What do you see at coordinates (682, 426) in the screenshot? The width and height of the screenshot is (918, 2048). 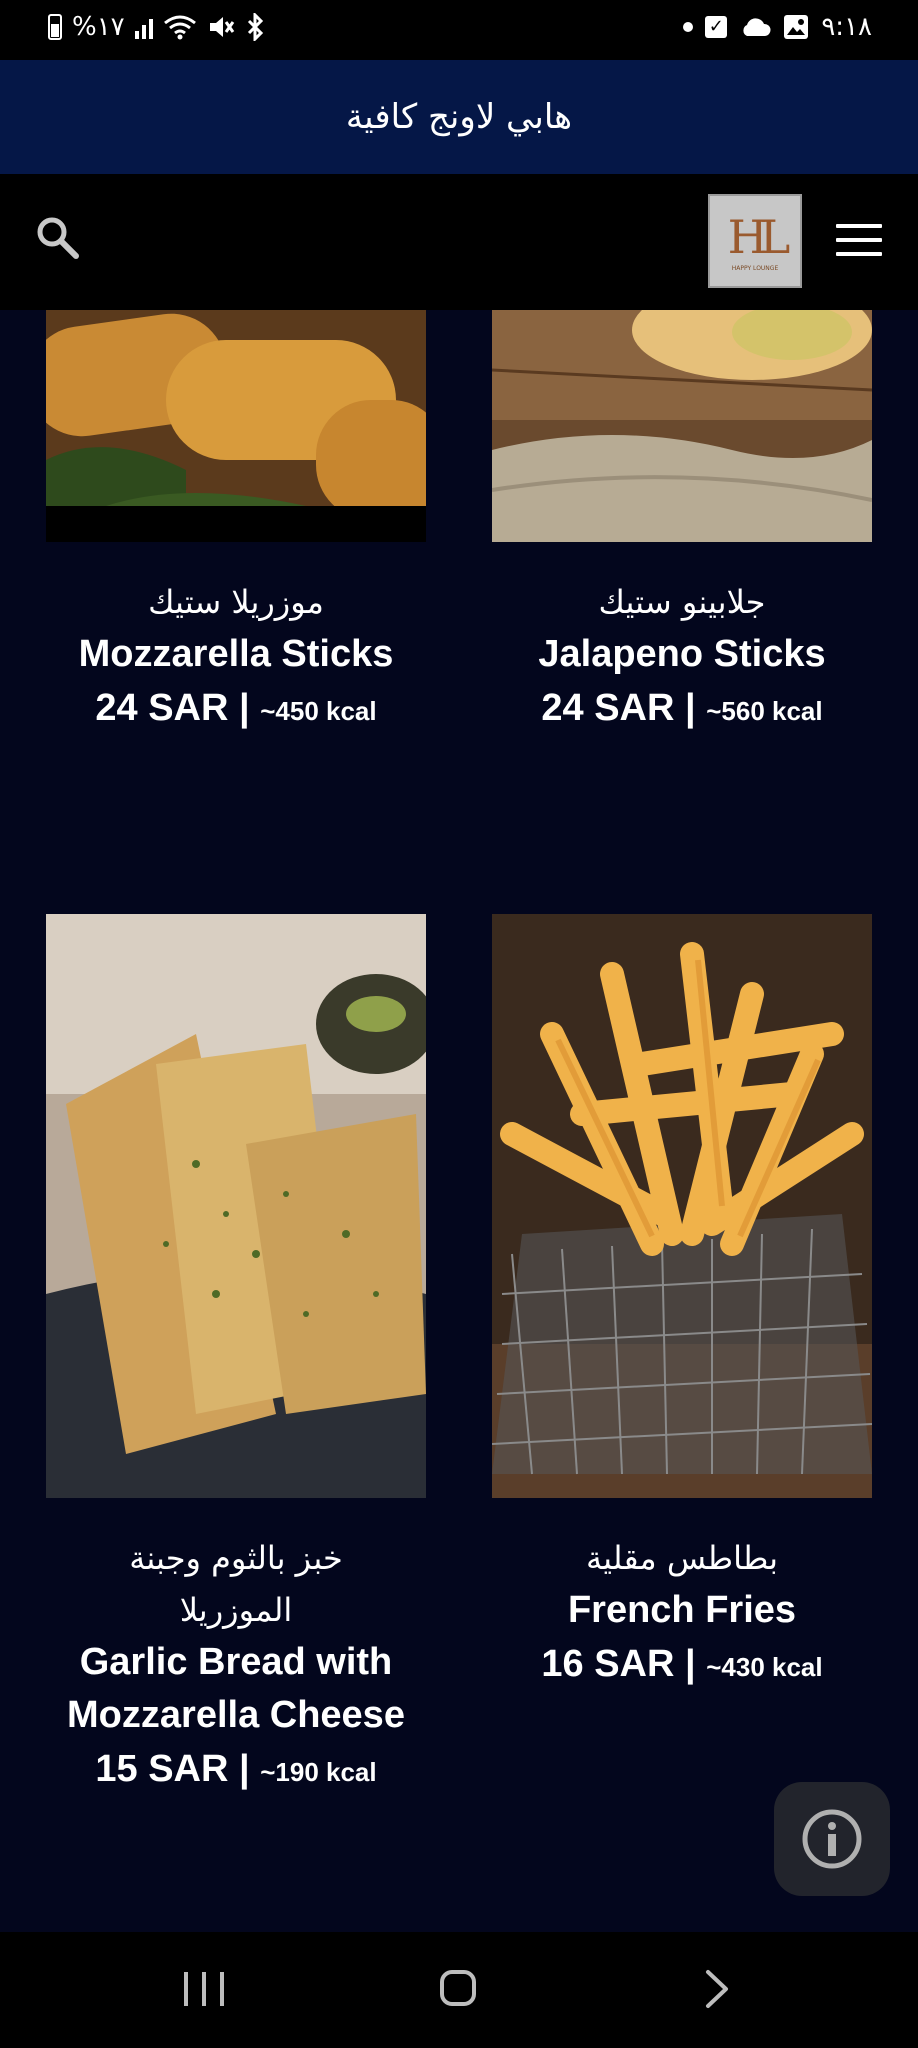 I see `jalapeno-sticks-image` at bounding box center [682, 426].